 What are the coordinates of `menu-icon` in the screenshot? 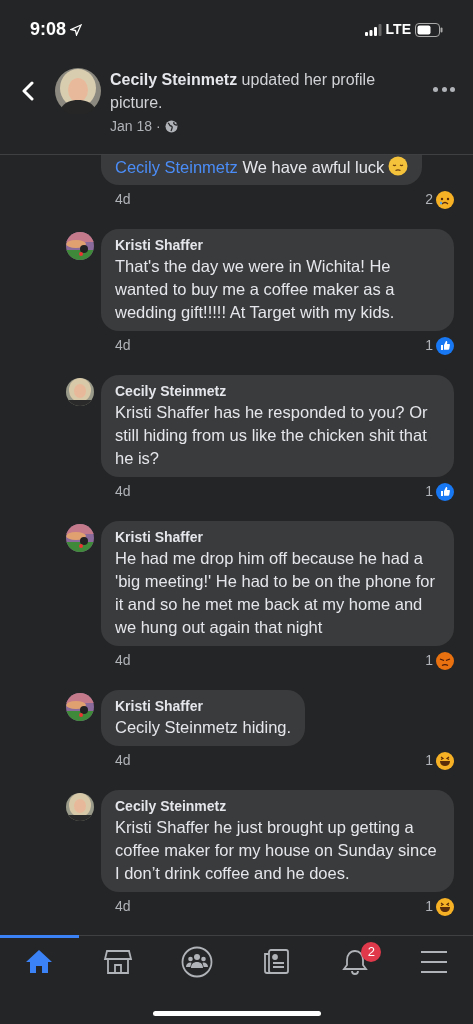 It's located at (433, 961).